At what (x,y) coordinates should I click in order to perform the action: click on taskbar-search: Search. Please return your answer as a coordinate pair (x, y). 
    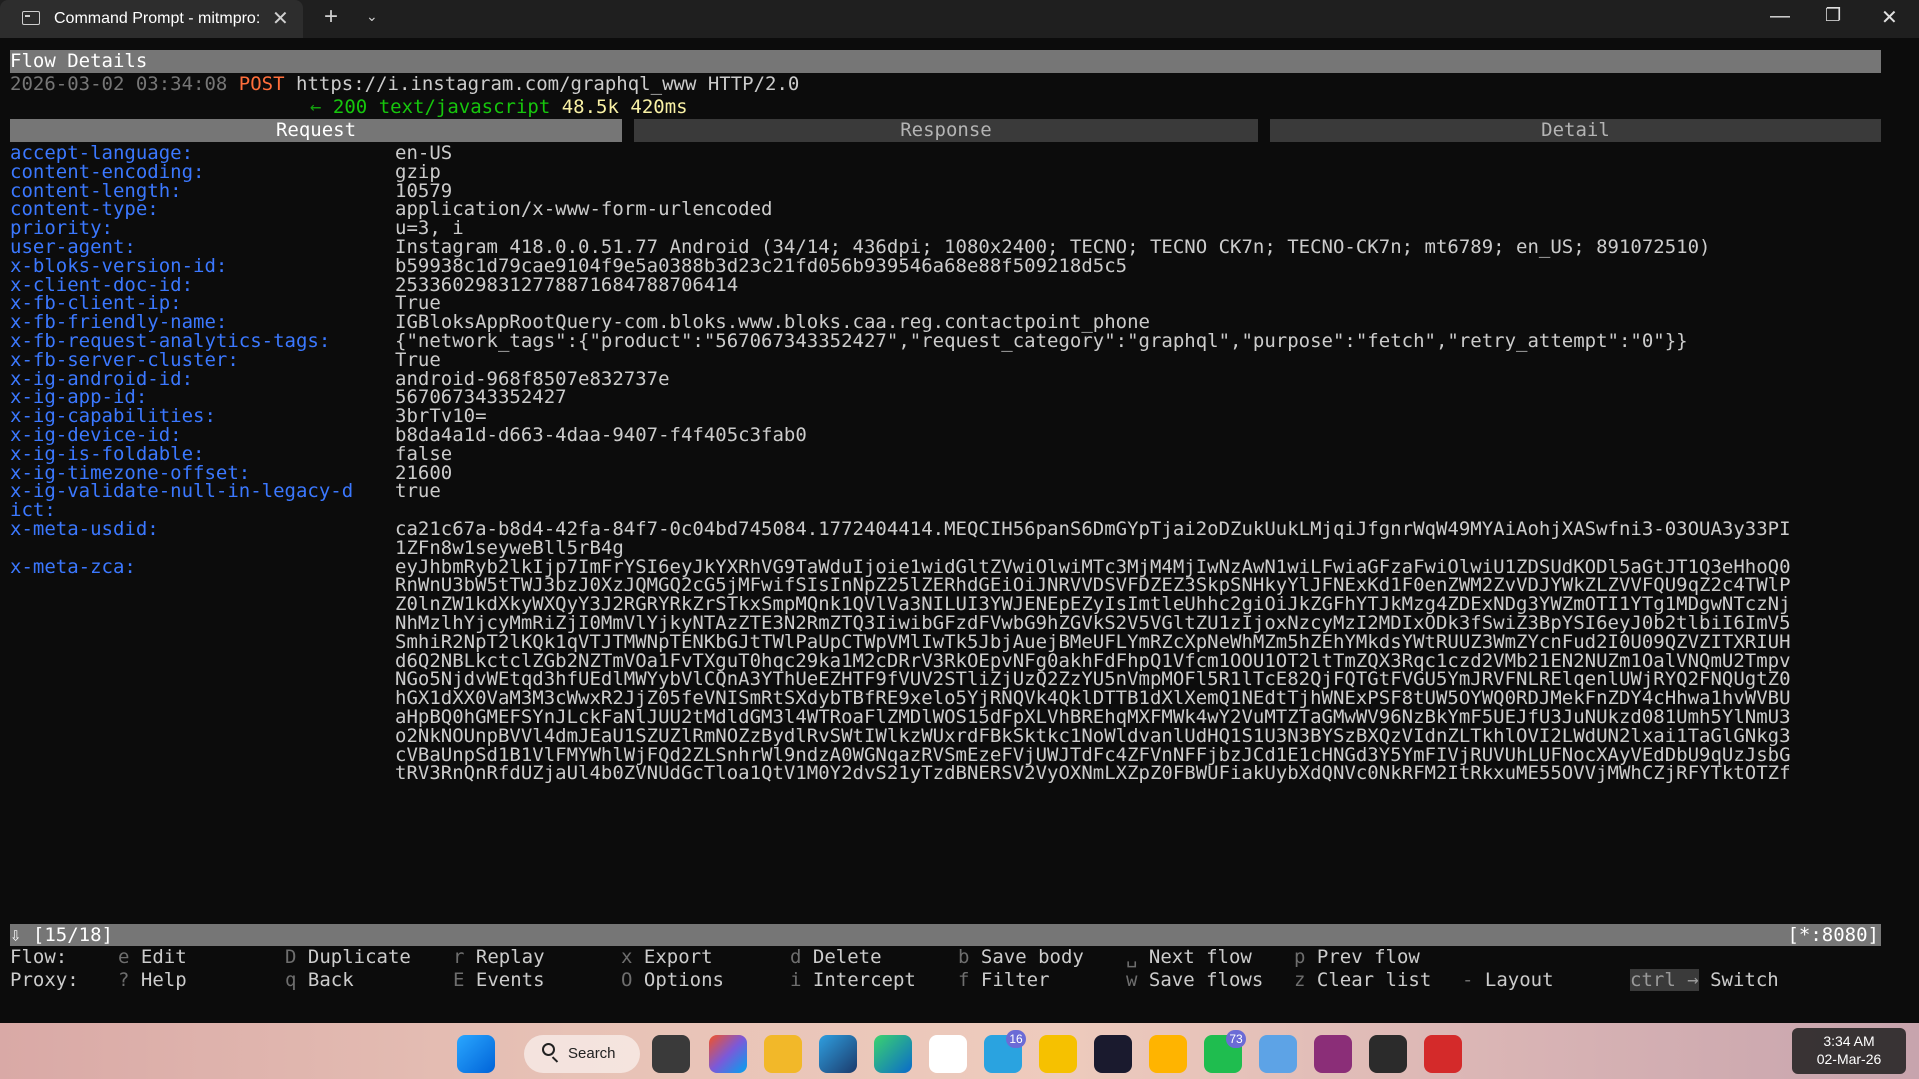
    Looking at the image, I should click on (582, 1054).